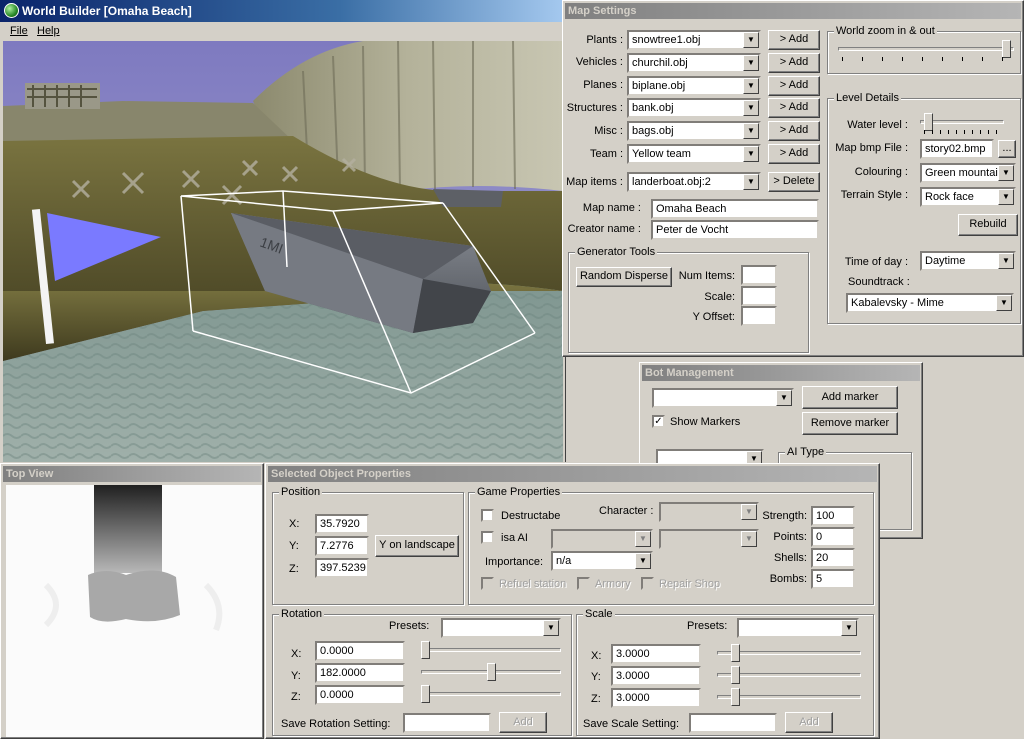 The image size is (1024, 739). Describe the element at coordinates (988, 225) in the screenshot. I see `rebuild-button: Rebuild` at that location.